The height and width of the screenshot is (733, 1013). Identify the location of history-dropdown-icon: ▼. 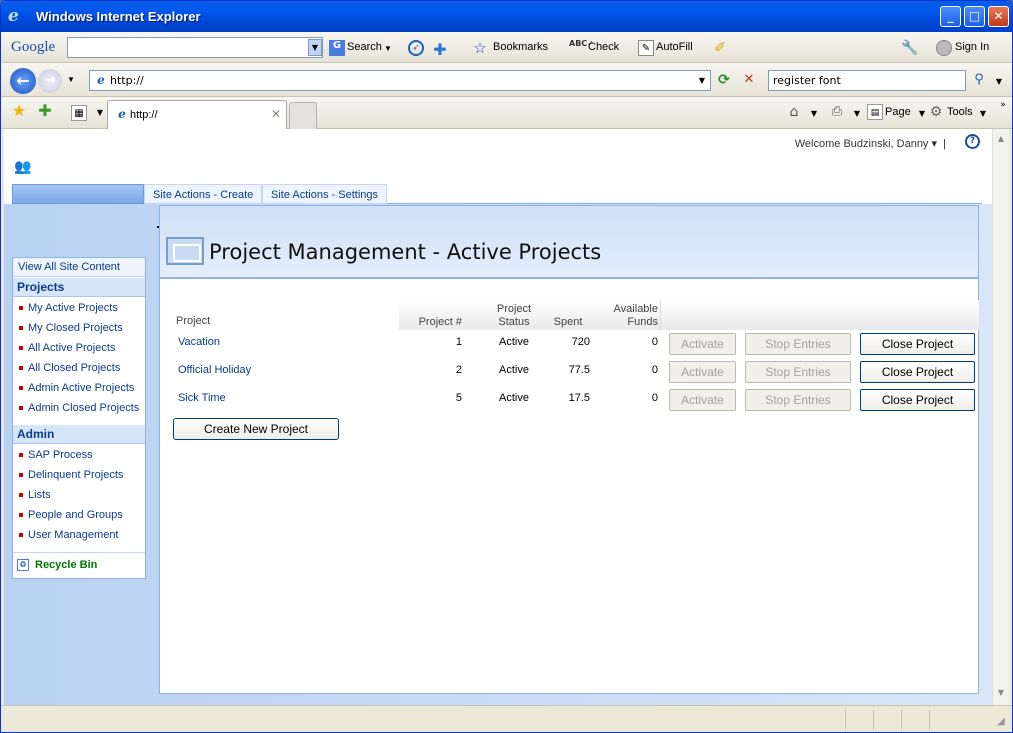
(71, 79).